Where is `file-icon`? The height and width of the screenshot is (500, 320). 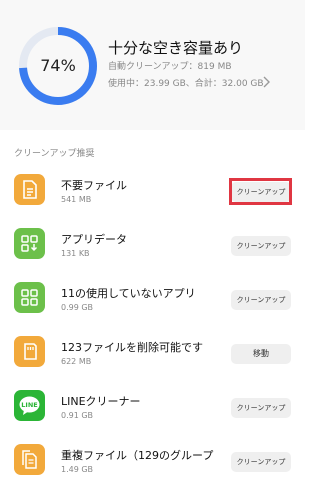
file-icon is located at coordinates (29, 189).